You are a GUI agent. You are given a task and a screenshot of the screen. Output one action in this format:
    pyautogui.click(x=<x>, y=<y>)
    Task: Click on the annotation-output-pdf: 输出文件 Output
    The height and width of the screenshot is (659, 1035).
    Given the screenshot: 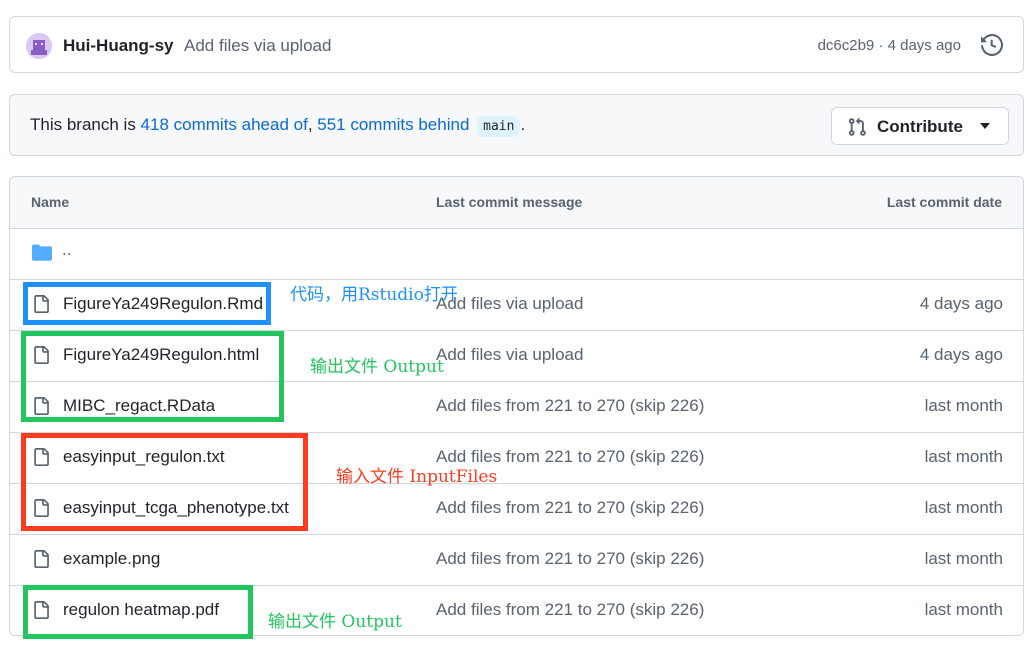 What is the action you would take?
    pyautogui.click(x=335, y=622)
    